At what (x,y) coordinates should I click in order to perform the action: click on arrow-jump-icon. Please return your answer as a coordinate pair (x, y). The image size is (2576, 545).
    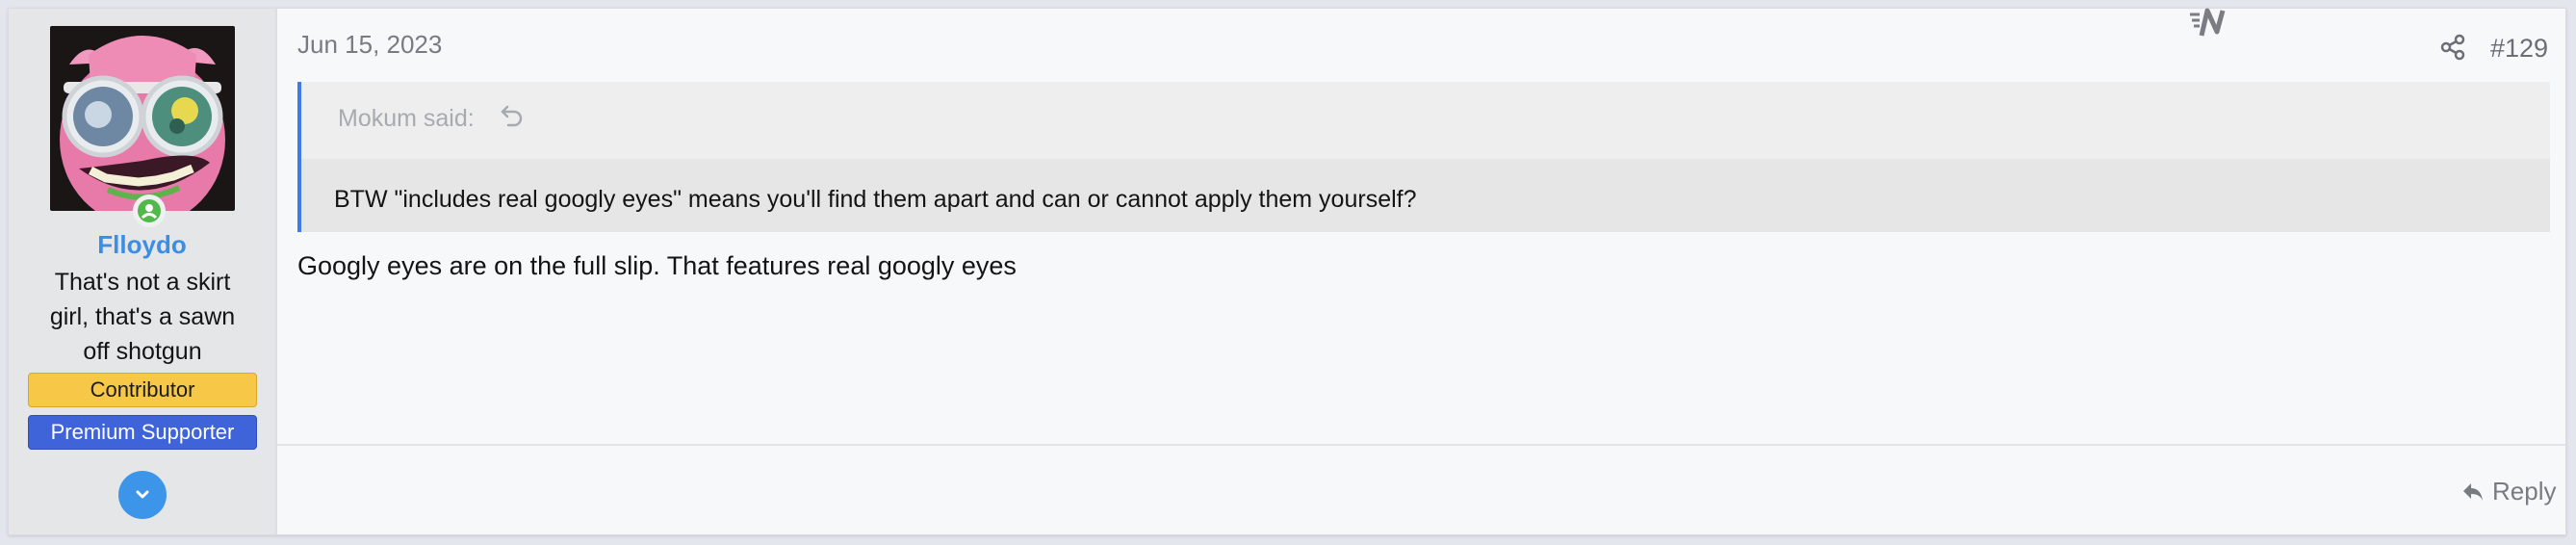
    Looking at the image, I should click on (513, 118).